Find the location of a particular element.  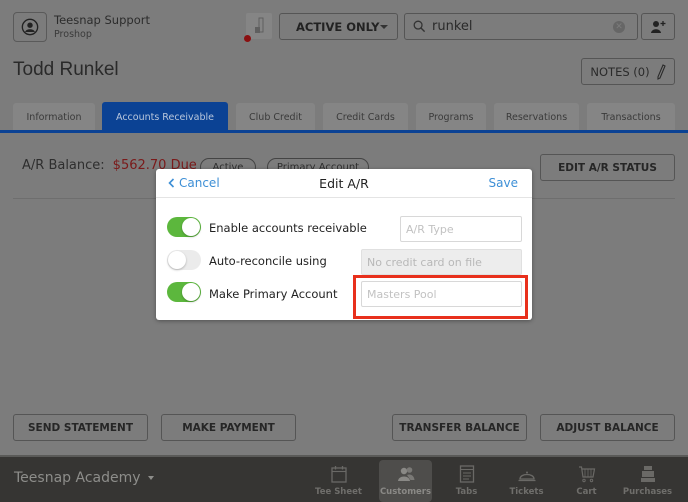

enable-ar-toggle is located at coordinates (184, 227).